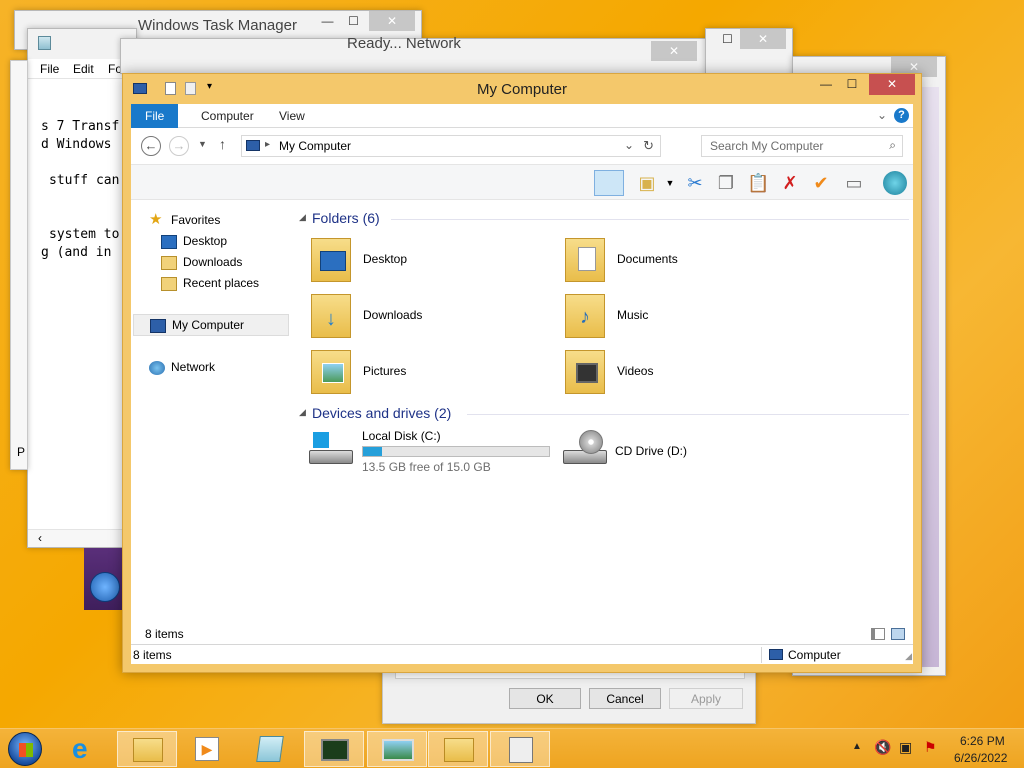 This screenshot has height=768, width=1024. Describe the element at coordinates (205, 241) in the screenshot. I see `nav-label: Desktop` at that location.